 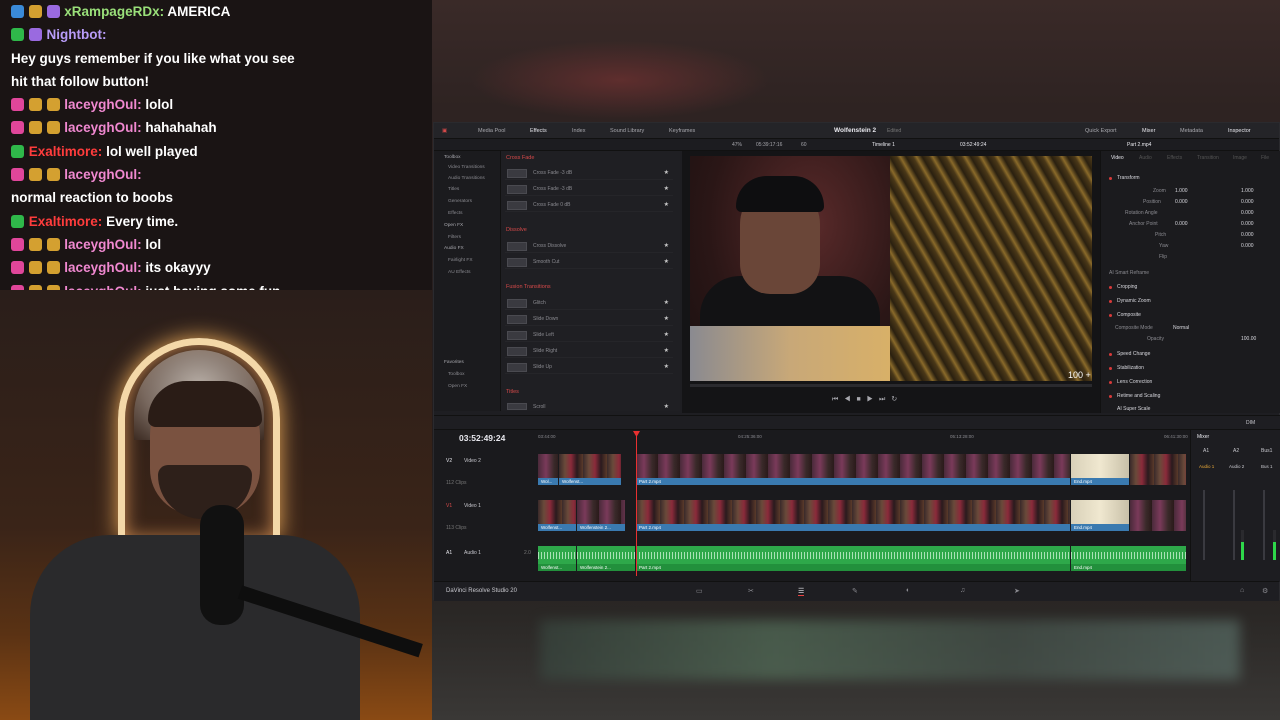 What do you see at coordinates (737, 145) in the screenshot?
I see `viewer-zoom: 47%` at bounding box center [737, 145].